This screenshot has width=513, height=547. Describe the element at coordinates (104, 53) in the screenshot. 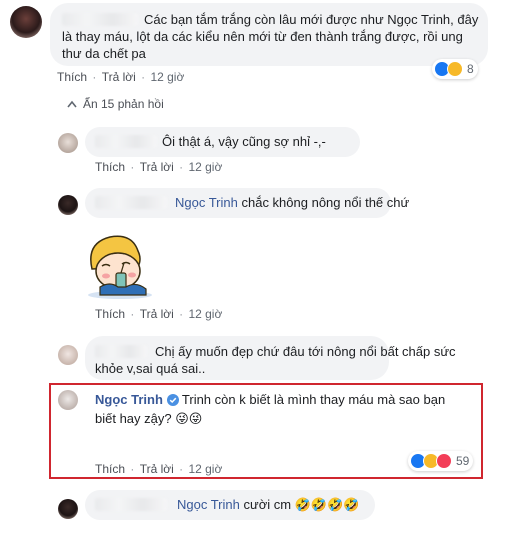

I see `comment-text-line3: thư da chết pa` at that location.